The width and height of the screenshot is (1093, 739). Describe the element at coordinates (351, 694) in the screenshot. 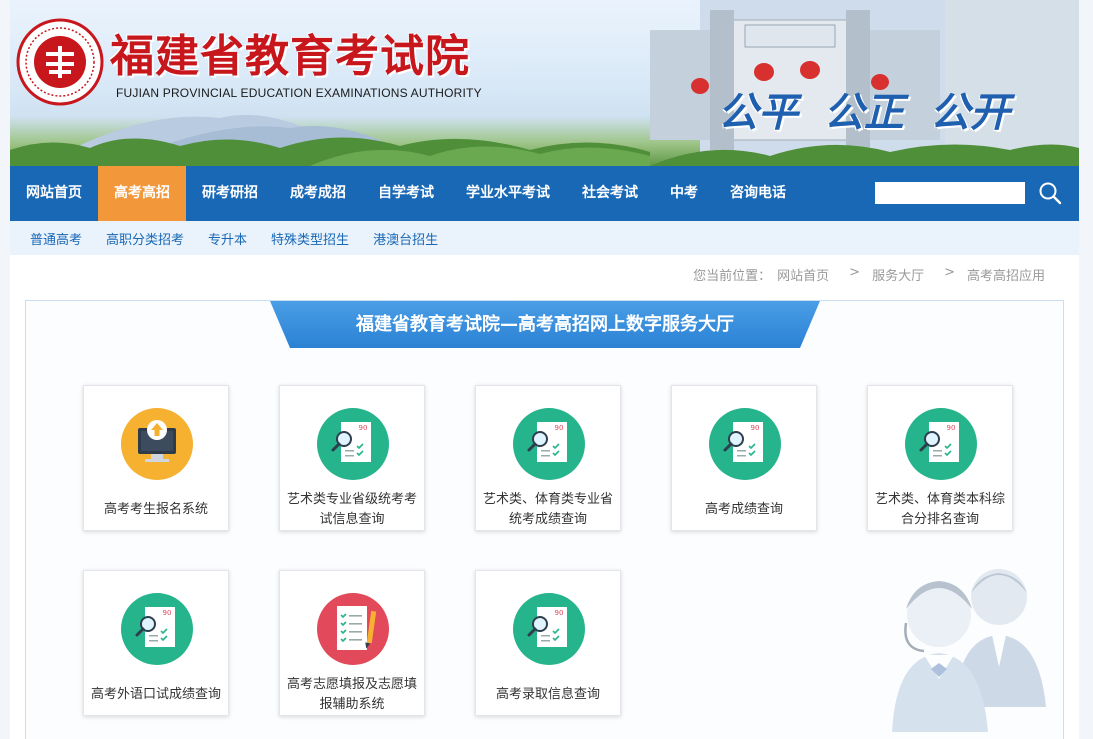

I see `service-card-label: 高考志愿填报及志愿填报辅助系统` at that location.